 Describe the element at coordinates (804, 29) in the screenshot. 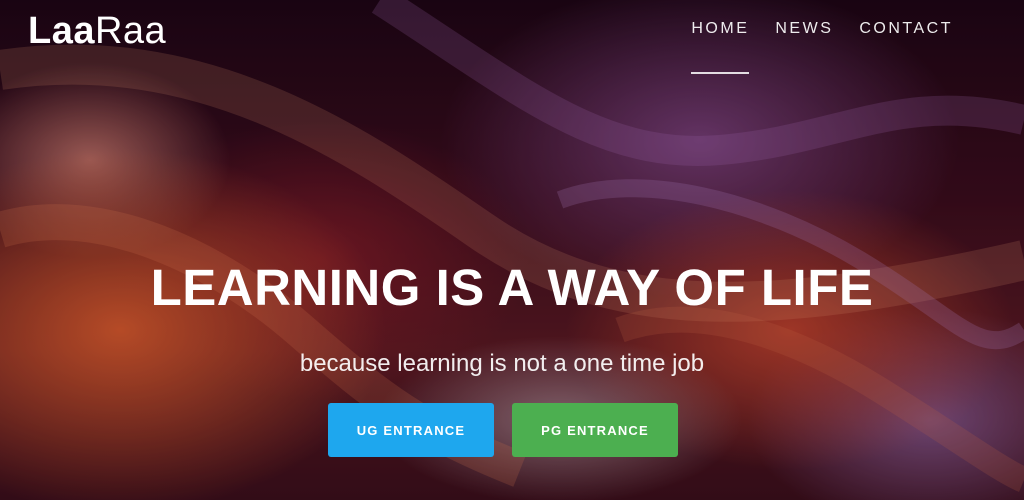

I see `nav-item-news: NEWS` at that location.